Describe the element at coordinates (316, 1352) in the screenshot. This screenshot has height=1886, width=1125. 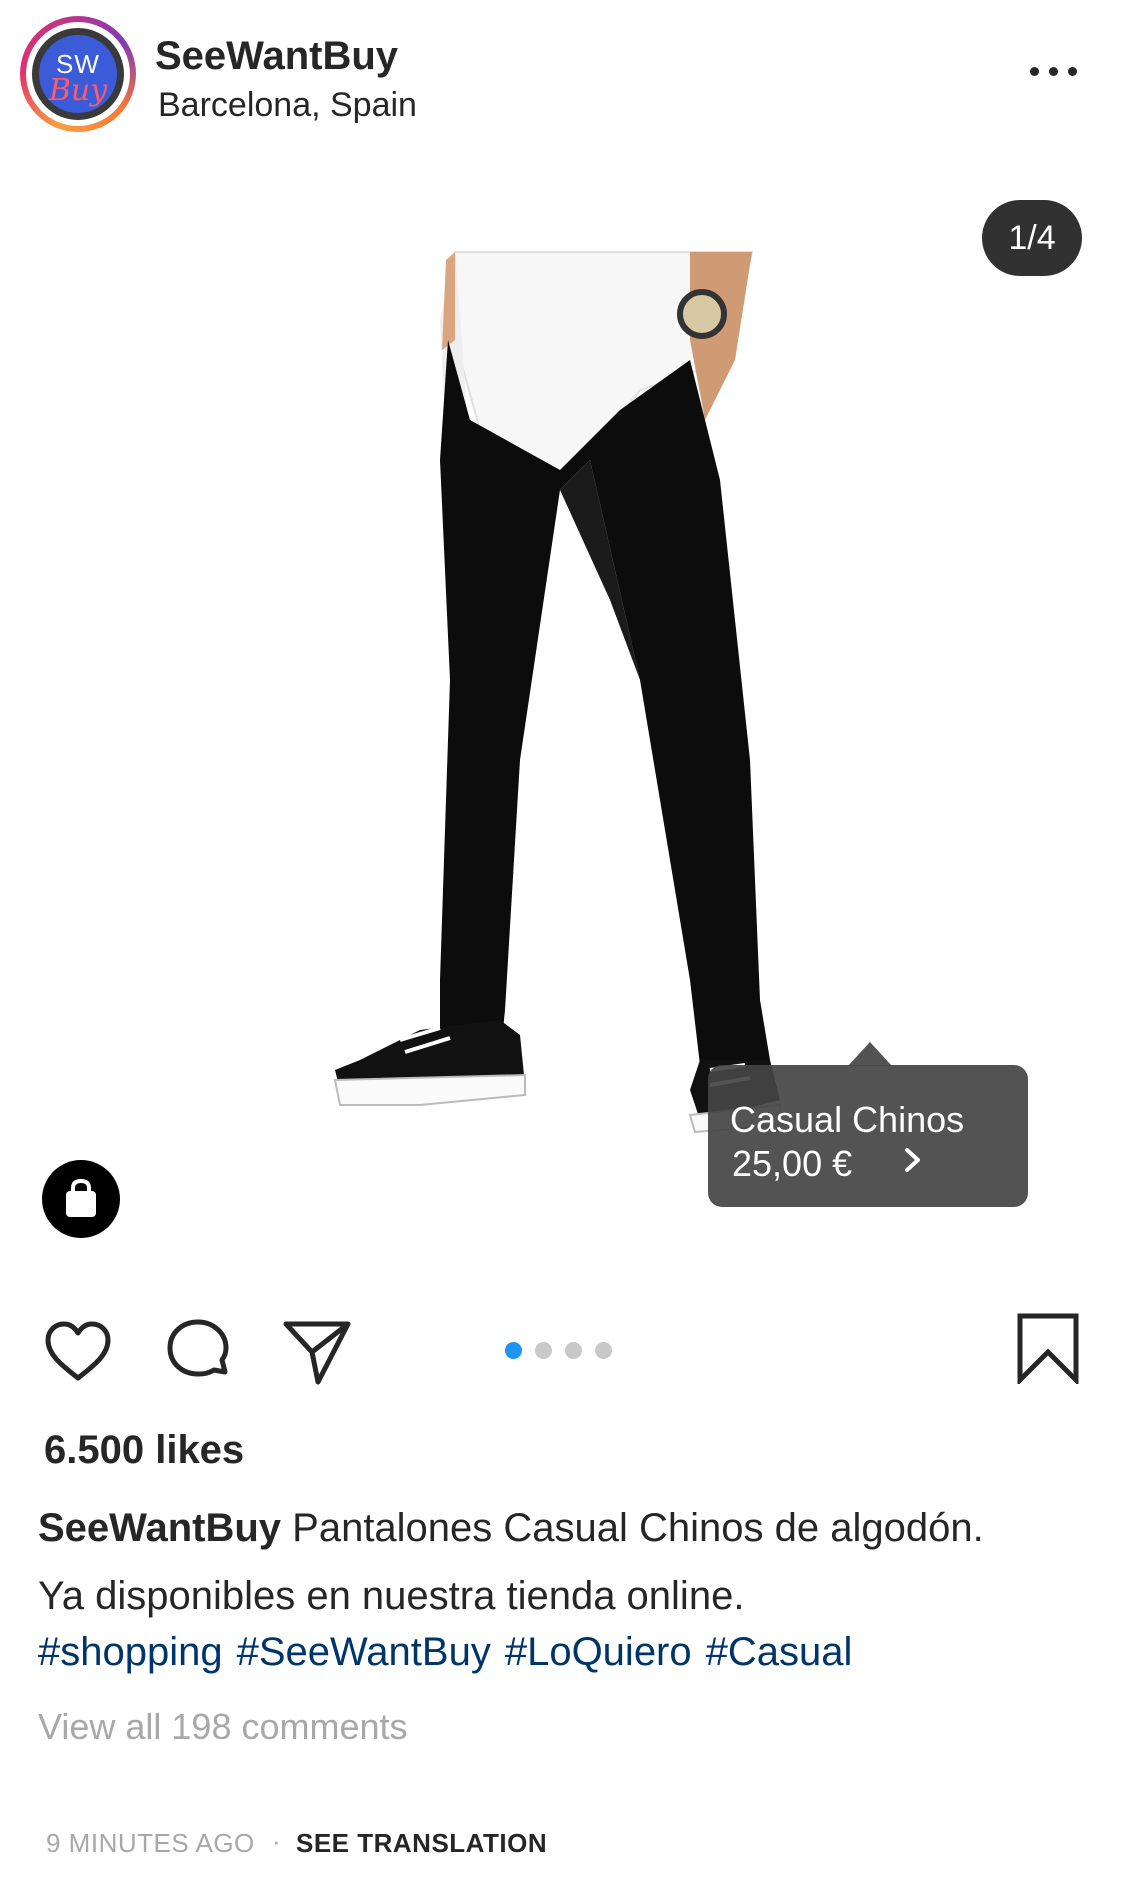
I see `share-icon` at that location.